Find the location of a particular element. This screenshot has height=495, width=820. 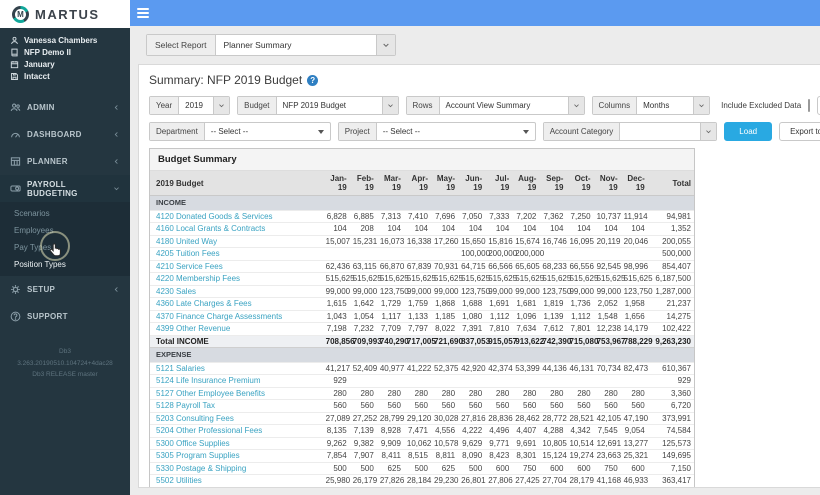

sidebar-item-setup: SETUP is located at coordinates (65, 289).